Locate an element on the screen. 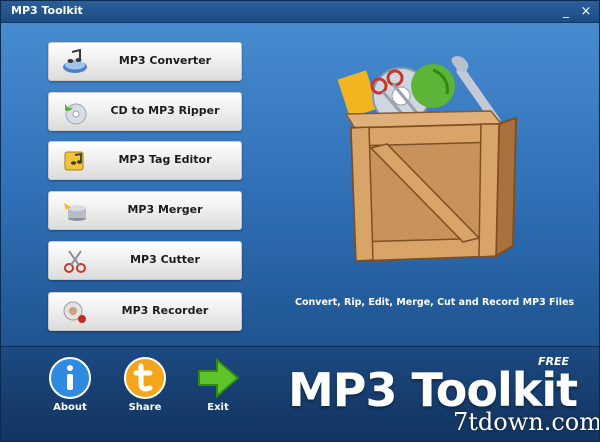 The image size is (600, 442). cd-to-mp3-ripper-label: CD to MP3 Ripper is located at coordinates (165, 110).